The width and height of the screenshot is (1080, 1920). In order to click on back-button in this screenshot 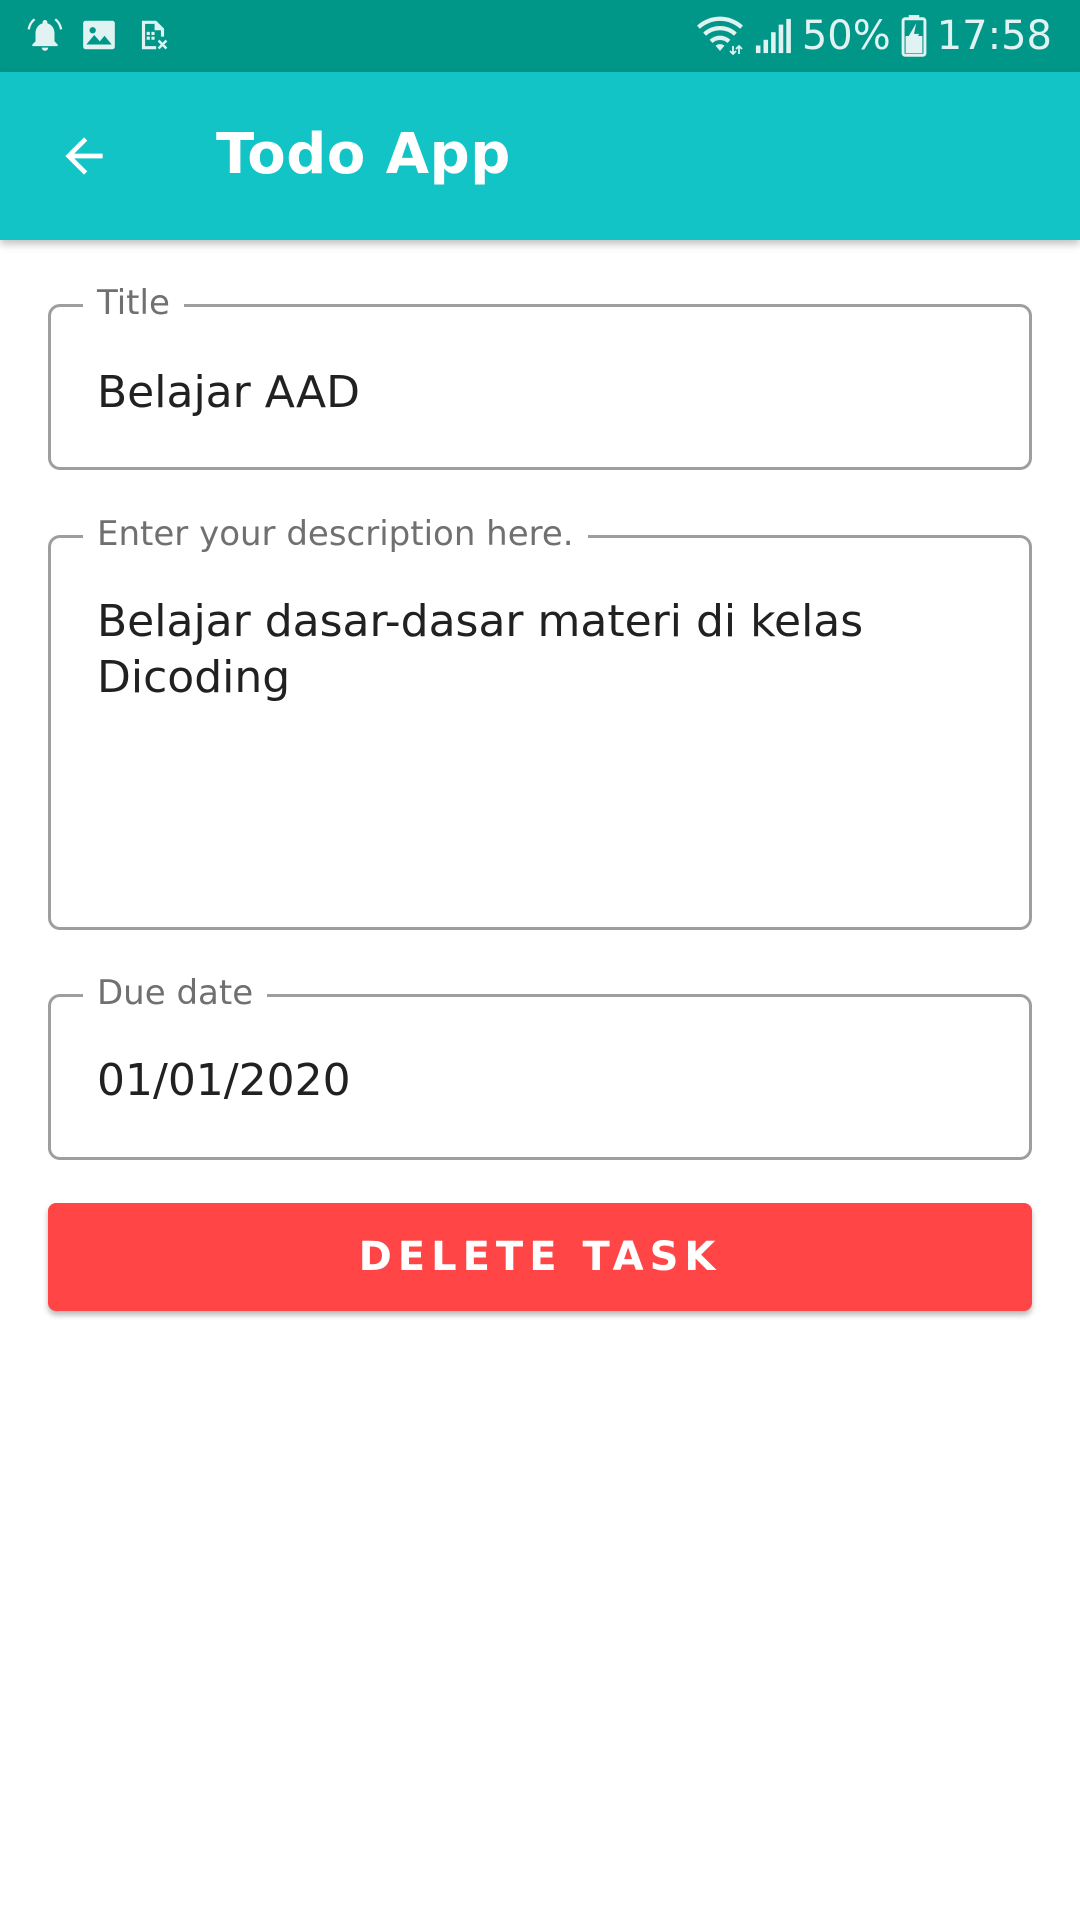, I will do `click(84, 156)`.